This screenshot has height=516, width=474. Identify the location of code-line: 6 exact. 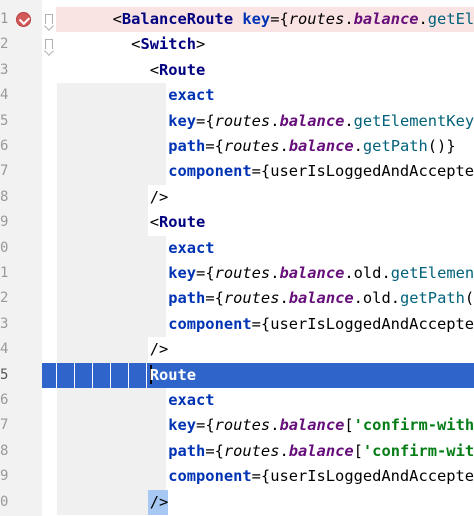
(237, 401).